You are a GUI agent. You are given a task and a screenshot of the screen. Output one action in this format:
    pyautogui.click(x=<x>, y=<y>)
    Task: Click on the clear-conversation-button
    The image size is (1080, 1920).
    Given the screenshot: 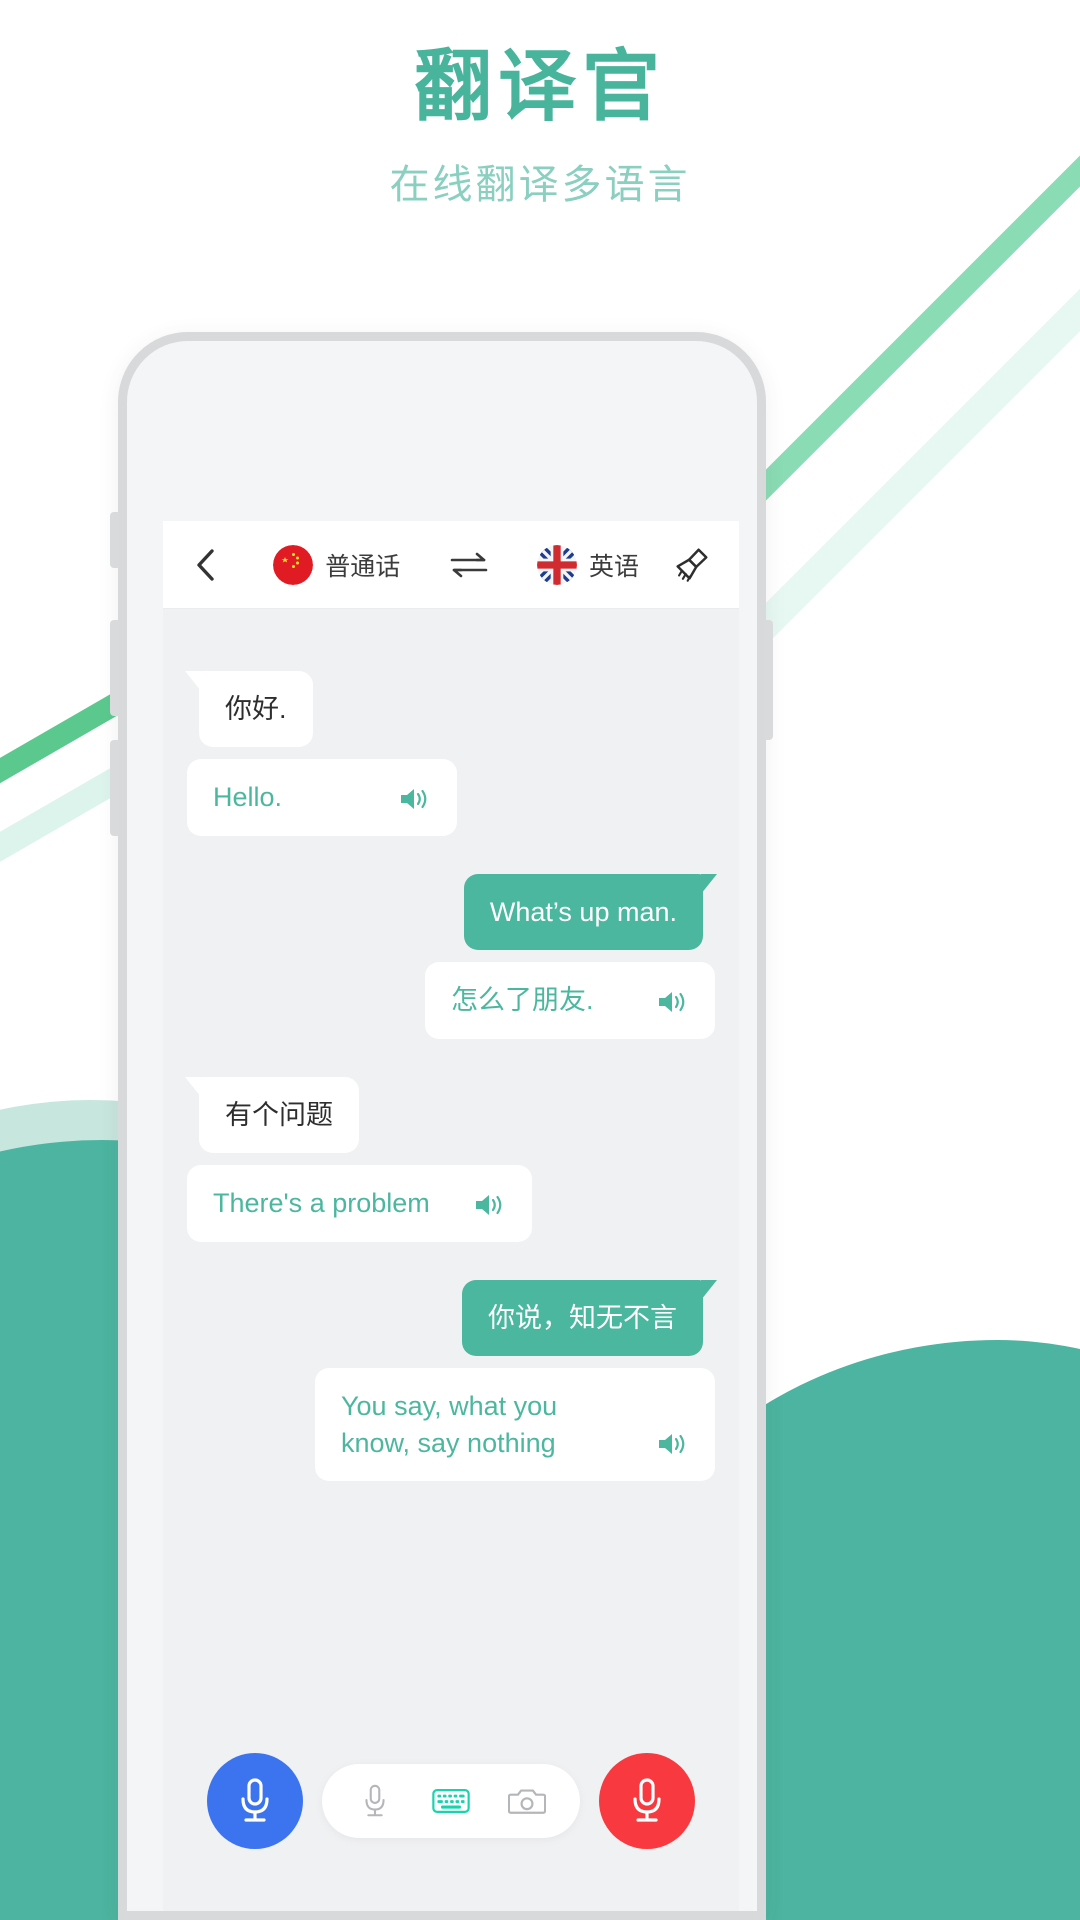 What is the action you would take?
    pyautogui.click(x=691, y=565)
    